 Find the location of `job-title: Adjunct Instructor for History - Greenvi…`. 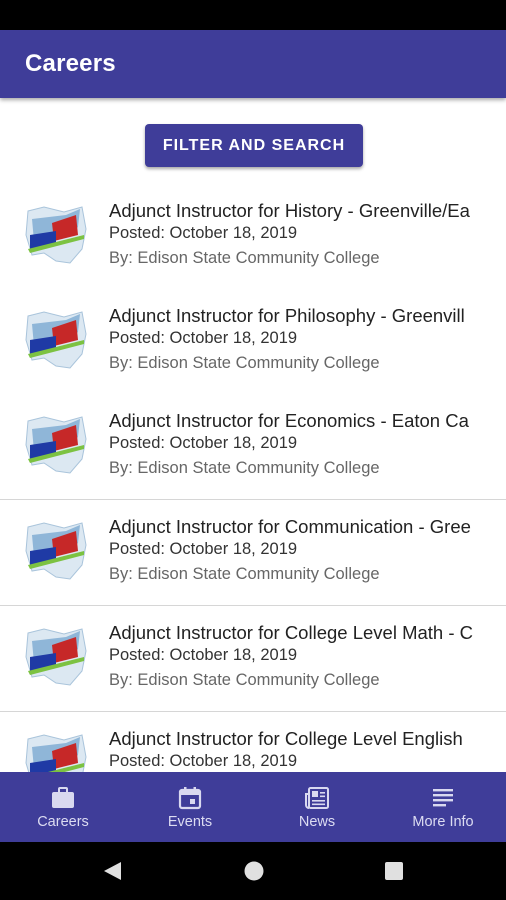

job-title: Adjunct Instructor for History - Greenvi… is located at coordinates (289, 210).